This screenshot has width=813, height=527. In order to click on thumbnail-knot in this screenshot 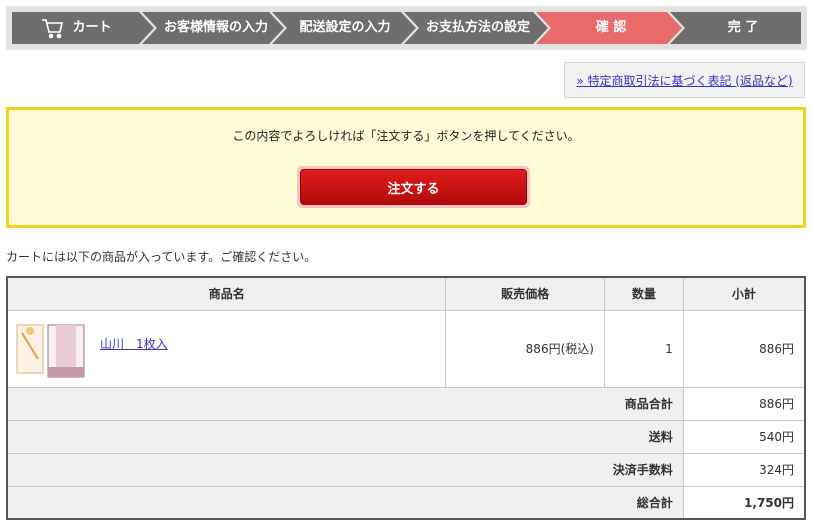, I will do `click(30, 330)`.